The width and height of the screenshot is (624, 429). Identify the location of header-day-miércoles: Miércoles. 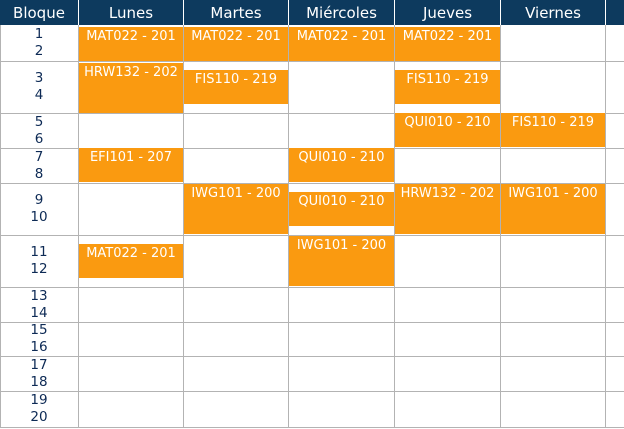
(341, 12).